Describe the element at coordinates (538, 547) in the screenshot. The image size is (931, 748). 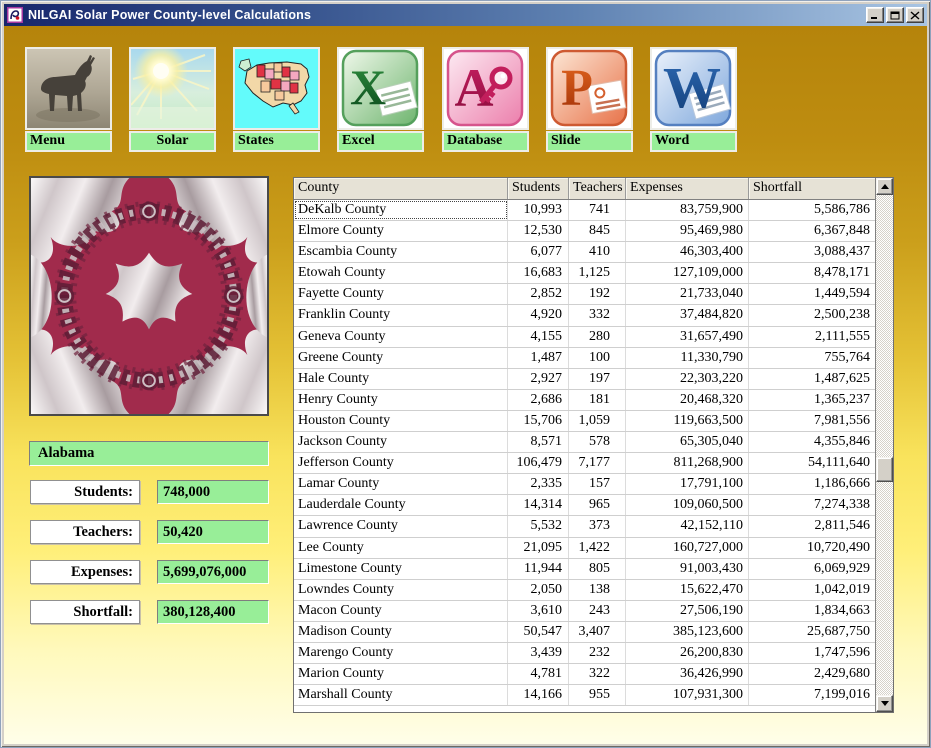
I see `cell-students: 21,095` at that location.